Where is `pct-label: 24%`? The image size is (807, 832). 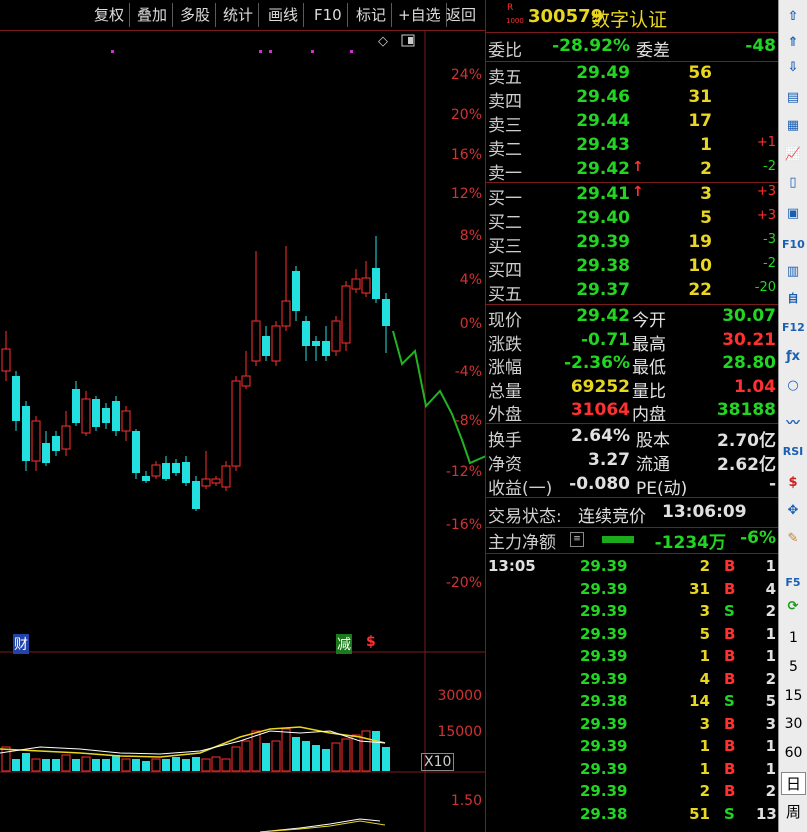 pct-label: 24% is located at coordinates (466, 75).